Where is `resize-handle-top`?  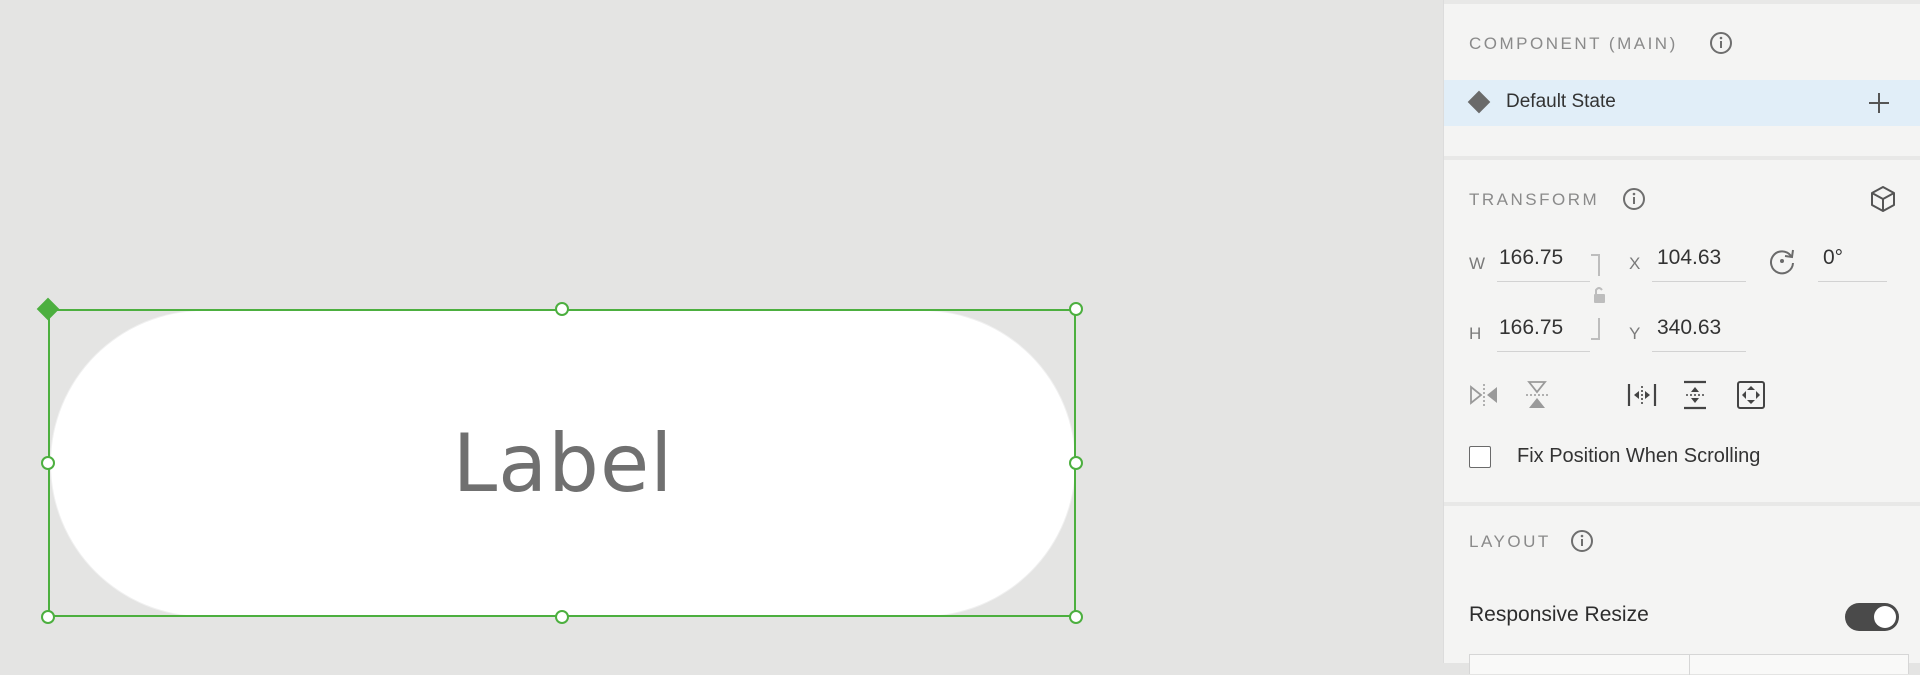
resize-handle-top is located at coordinates (562, 309).